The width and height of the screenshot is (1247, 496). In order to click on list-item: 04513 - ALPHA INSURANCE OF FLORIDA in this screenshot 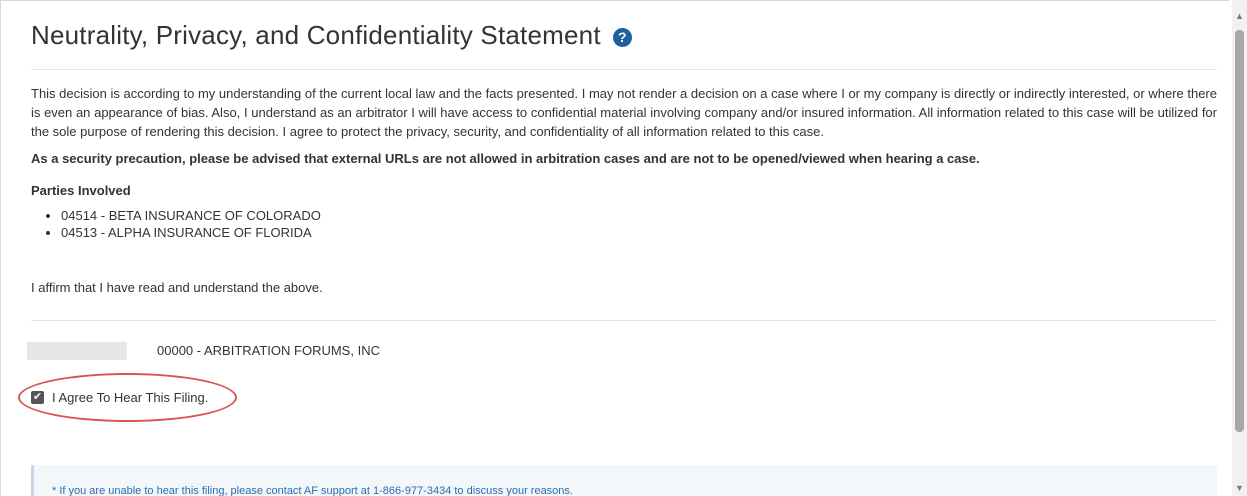, I will do `click(639, 232)`.